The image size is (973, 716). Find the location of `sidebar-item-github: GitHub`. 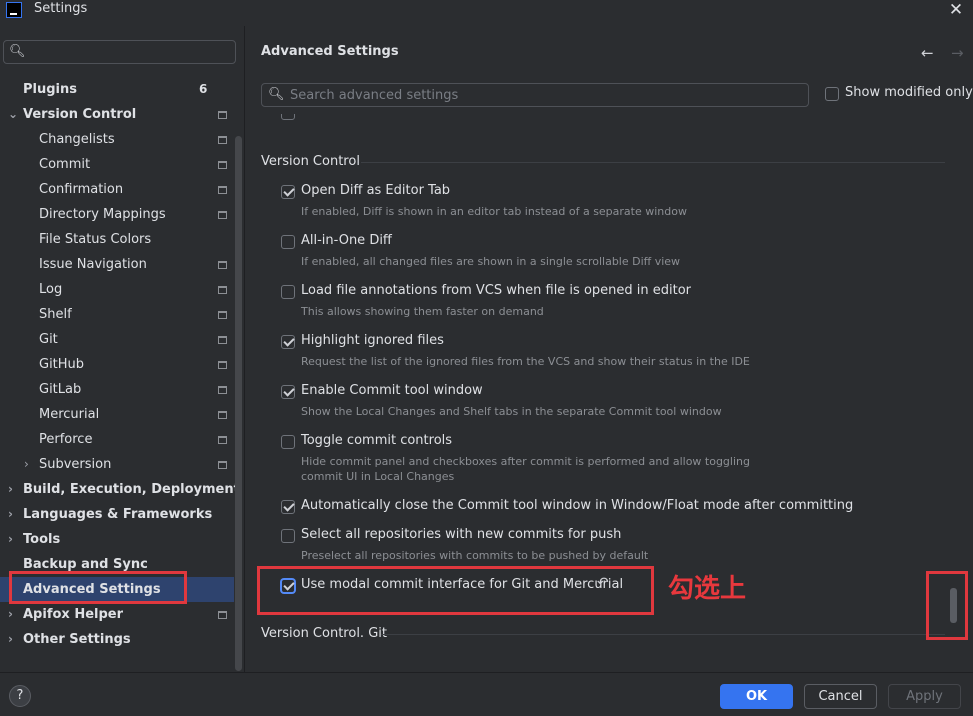

sidebar-item-github: GitHub is located at coordinates (117, 364).